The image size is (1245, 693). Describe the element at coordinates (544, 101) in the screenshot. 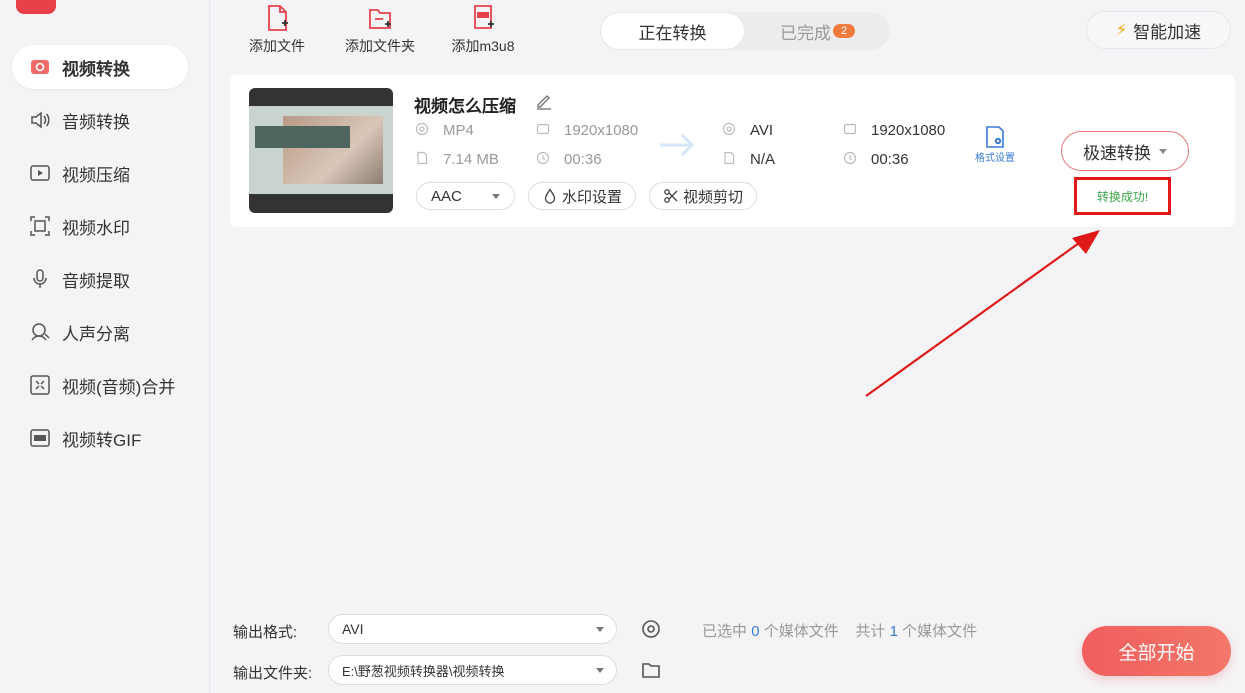

I see `edit-icon` at that location.